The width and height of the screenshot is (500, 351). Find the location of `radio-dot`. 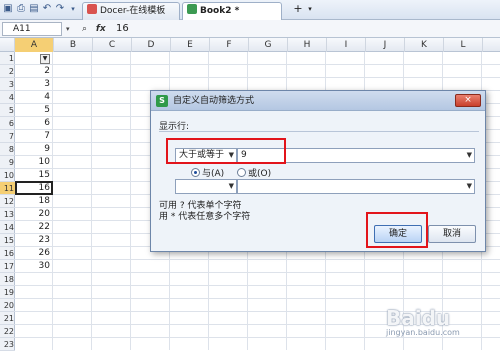

radio-dot is located at coordinates (241, 172).